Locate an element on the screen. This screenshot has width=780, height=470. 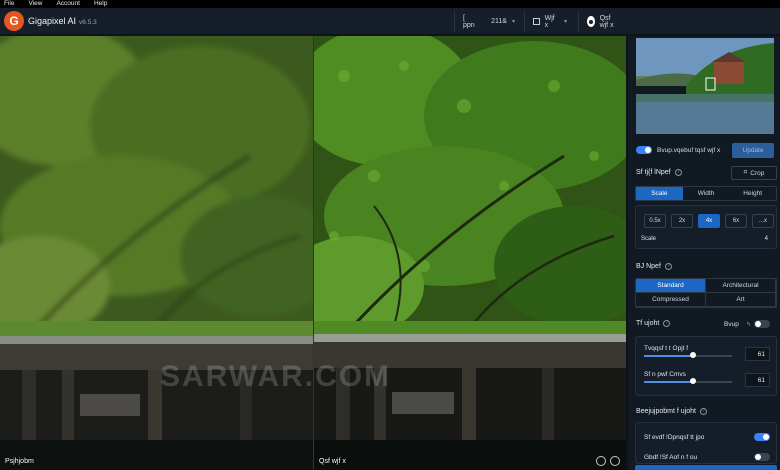
zoom-value: 211& is located at coordinates (499, 21).